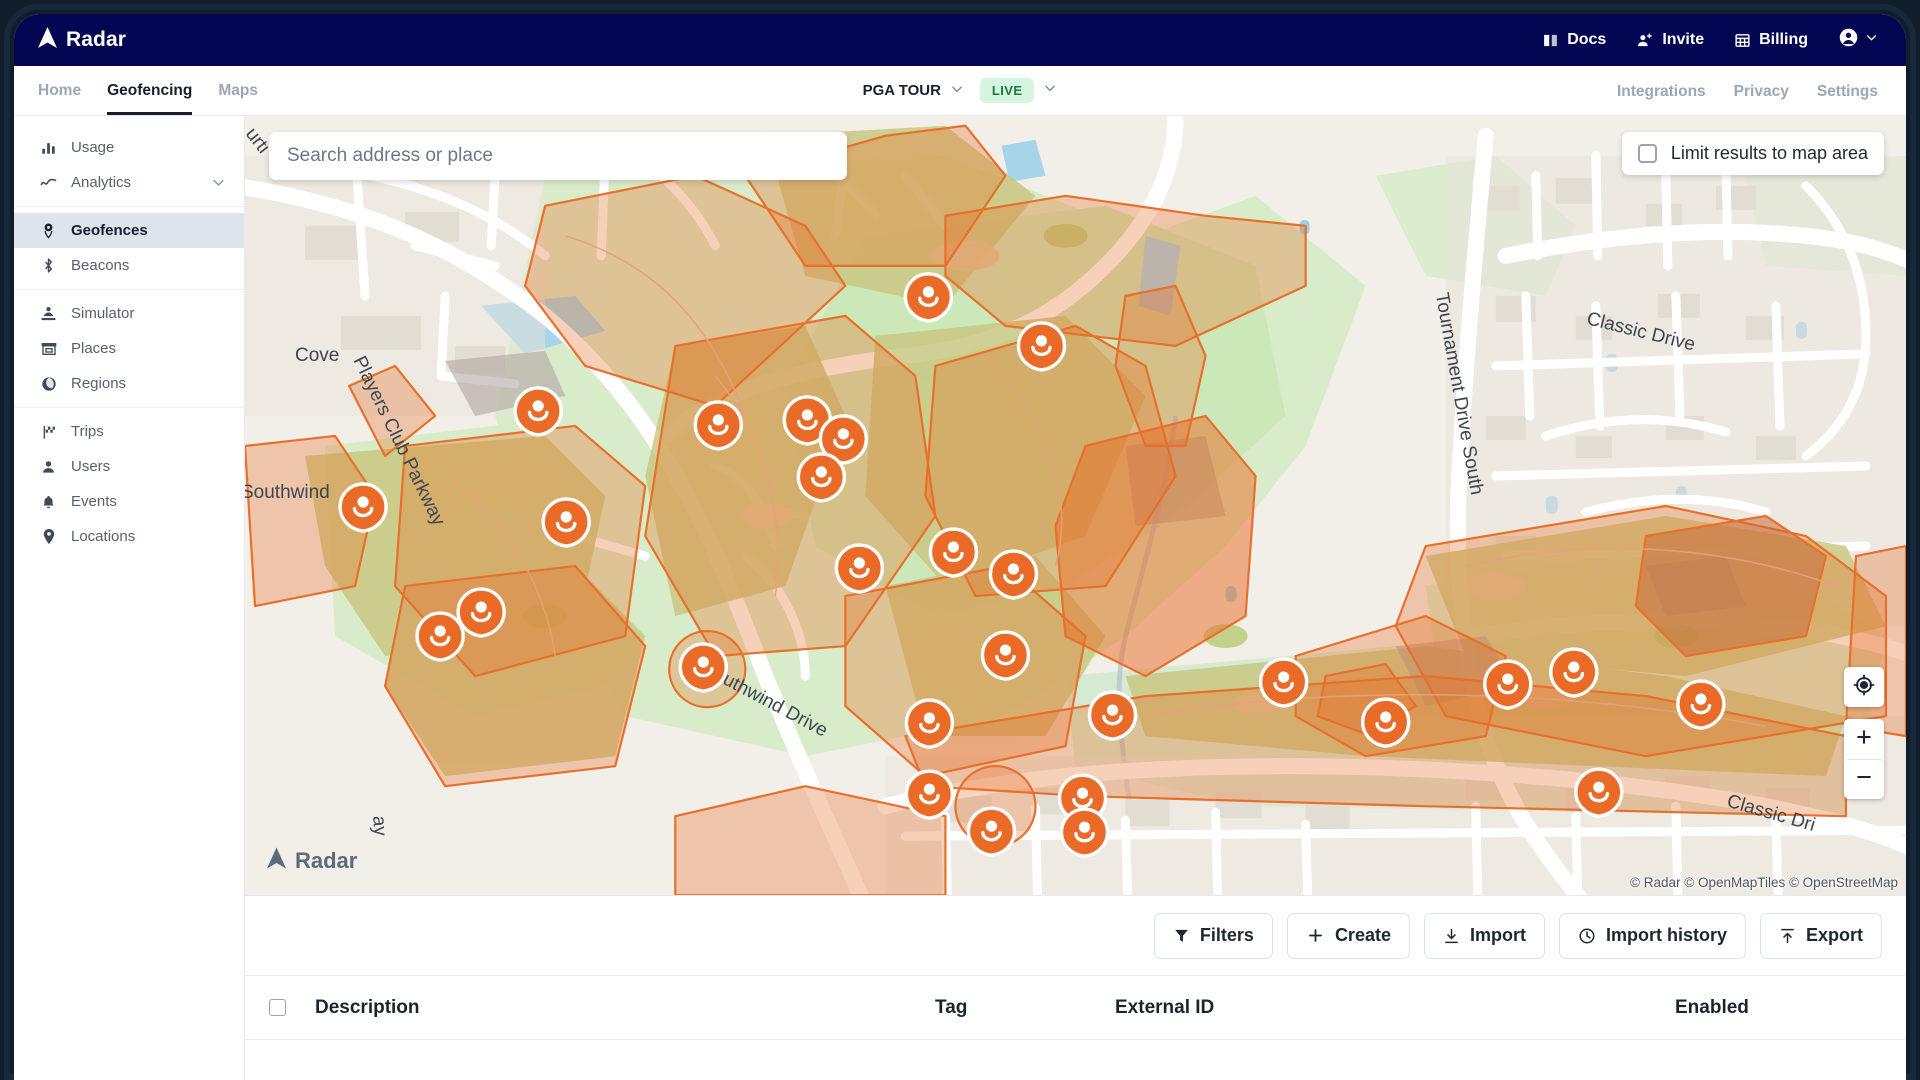 This screenshot has height=1080, width=1920. What do you see at coordinates (1647, 153) in the screenshot?
I see `limit-results-checkbox` at bounding box center [1647, 153].